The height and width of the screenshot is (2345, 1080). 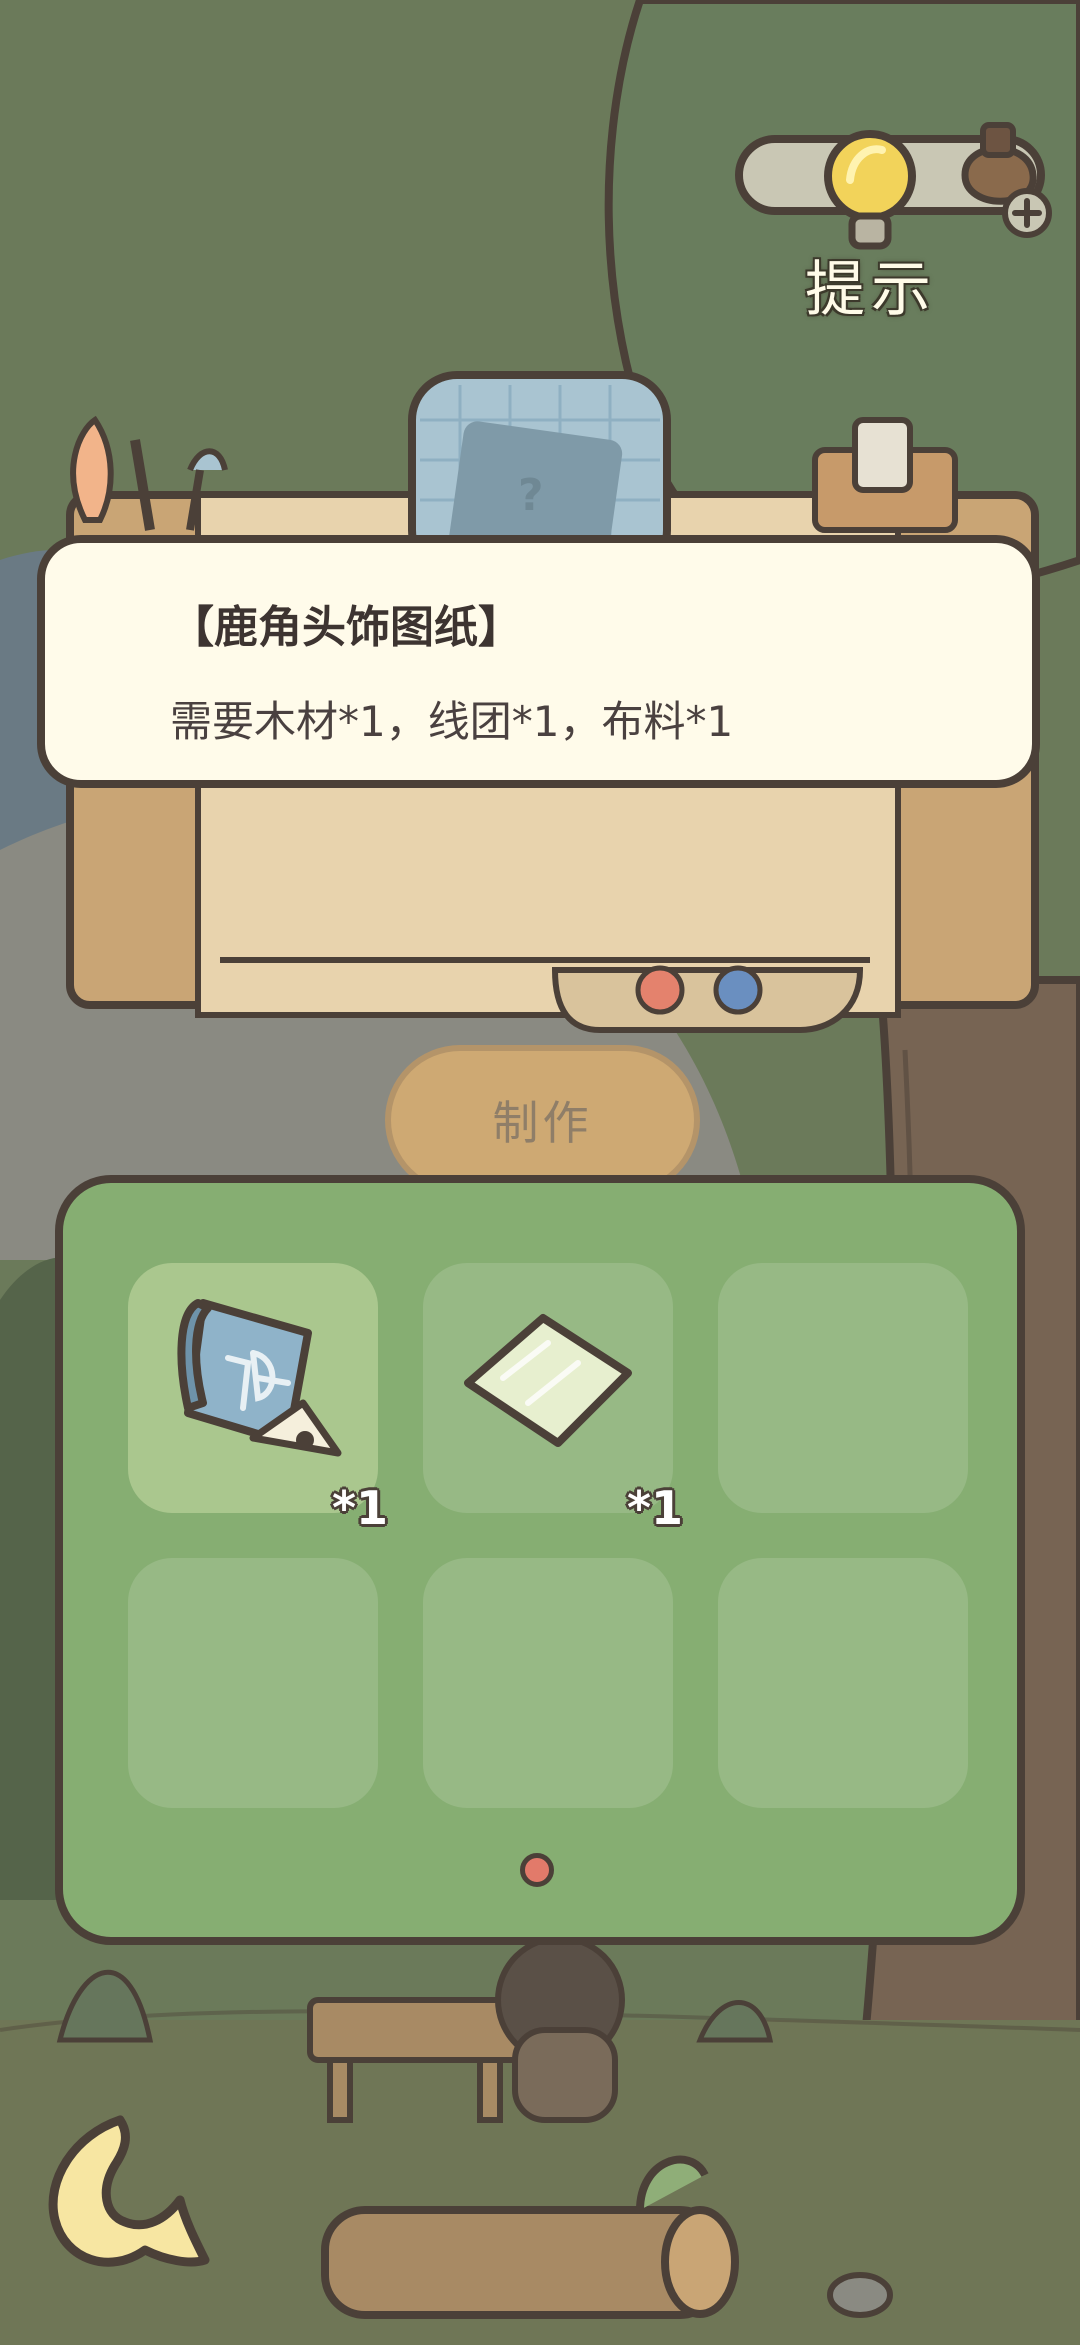 What do you see at coordinates (259, 1378) in the screenshot?
I see `blueprint-icon` at bounding box center [259, 1378].